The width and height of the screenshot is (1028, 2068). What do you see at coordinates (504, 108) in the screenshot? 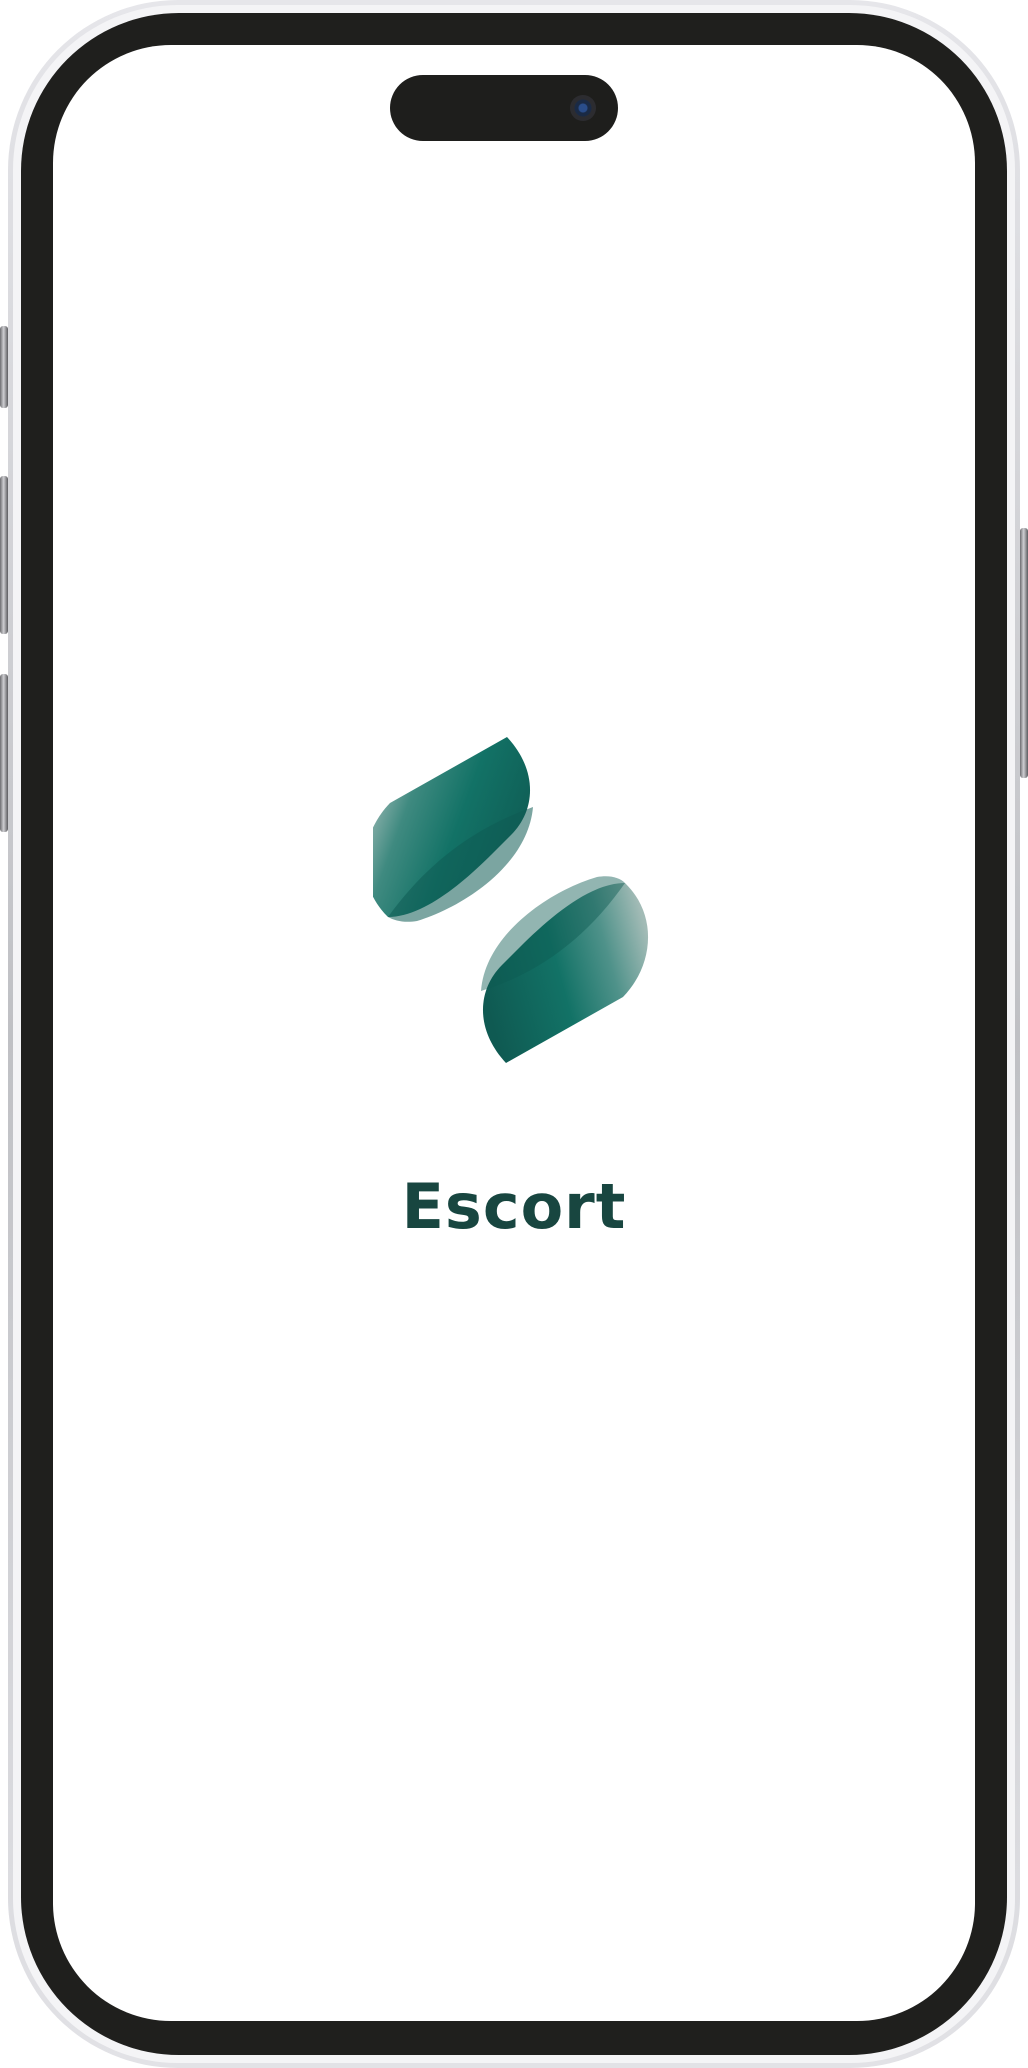
I see `dynamic-island` at bounding box center [504, 108].